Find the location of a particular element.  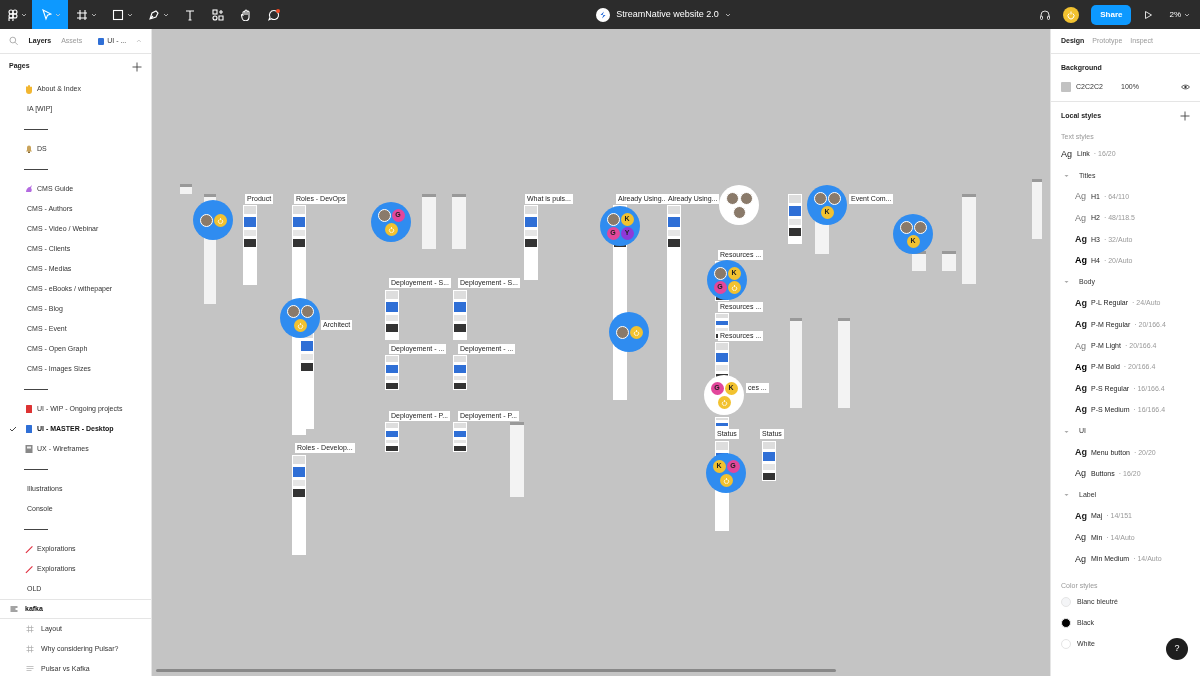

section-icon is located at coordinates (14, 609).